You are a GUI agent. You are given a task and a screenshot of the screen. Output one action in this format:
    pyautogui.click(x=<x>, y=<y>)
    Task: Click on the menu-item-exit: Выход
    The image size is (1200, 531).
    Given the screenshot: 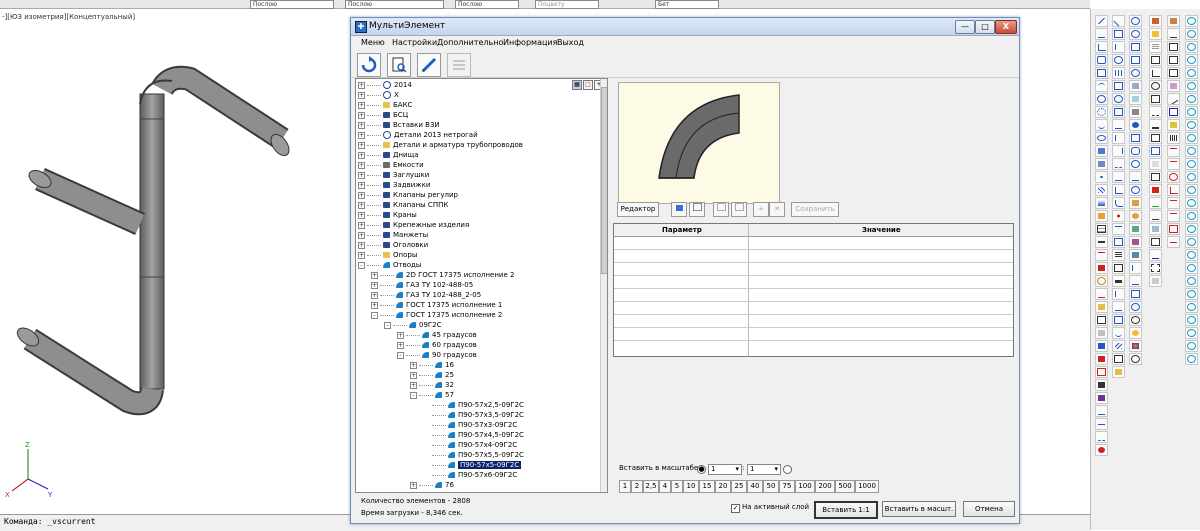 What is the action you would take?
    pyautogui.click(x=570, y=42)
    